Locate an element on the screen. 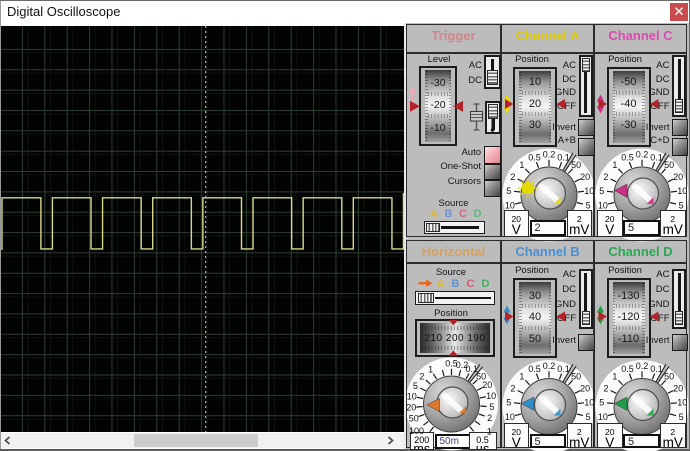 The height and width of the screenshot is (451, 690). svg-text: 1 is located at coordinates (489, 432).